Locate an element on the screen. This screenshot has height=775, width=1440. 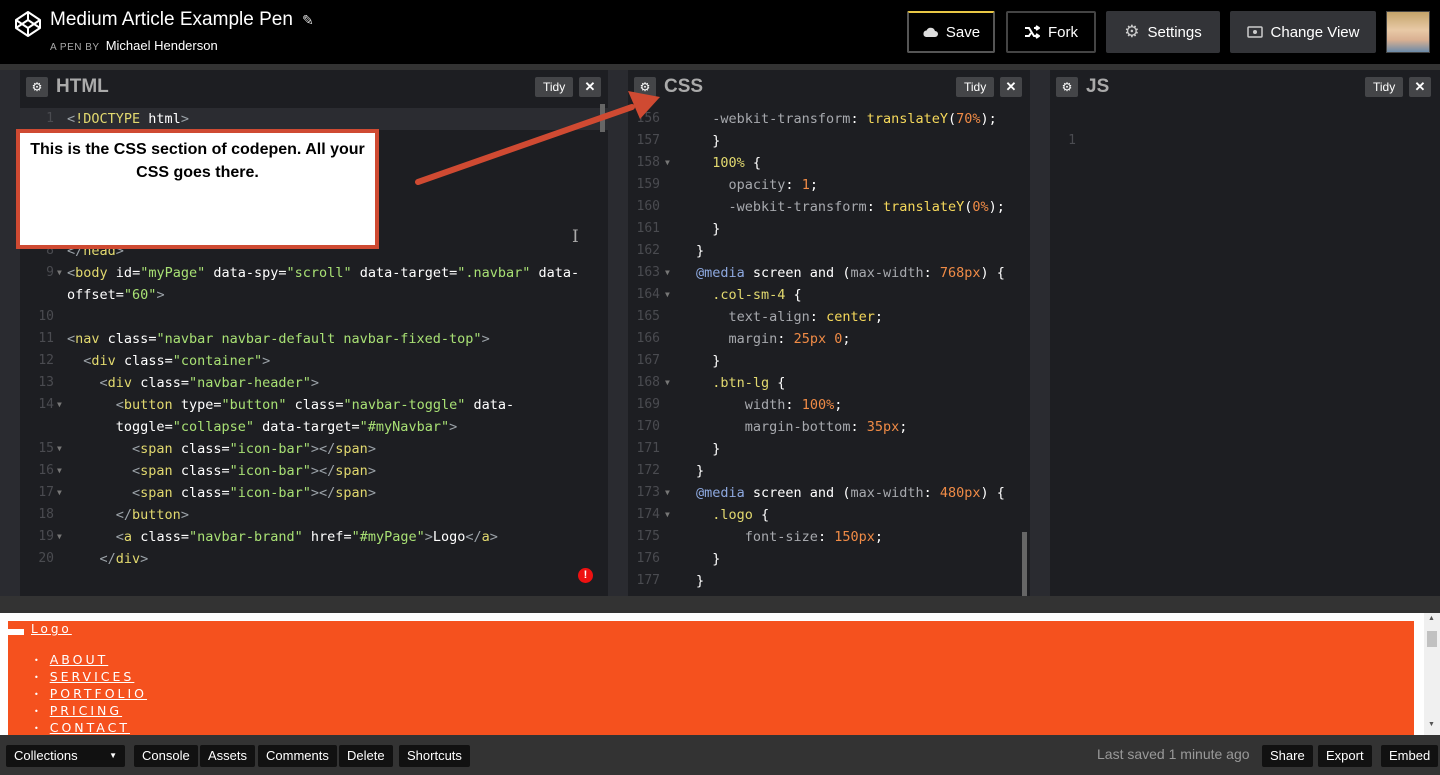
delete-button: Delete is located at coordinates (366, 756).